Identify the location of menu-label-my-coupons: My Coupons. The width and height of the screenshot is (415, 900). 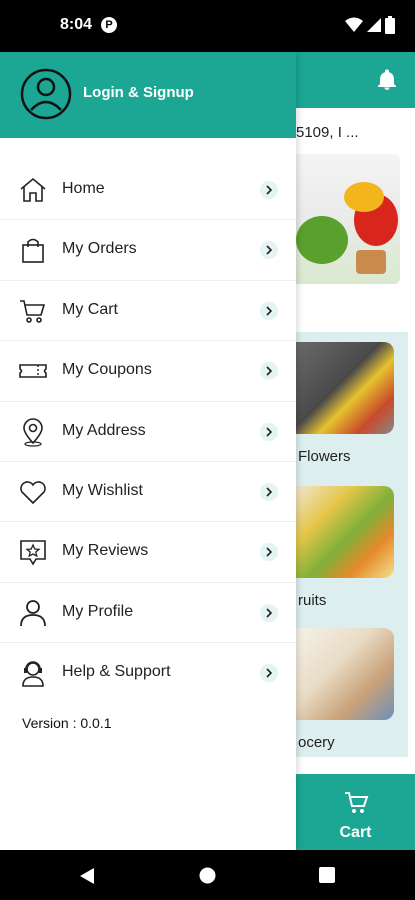
(107, 370).